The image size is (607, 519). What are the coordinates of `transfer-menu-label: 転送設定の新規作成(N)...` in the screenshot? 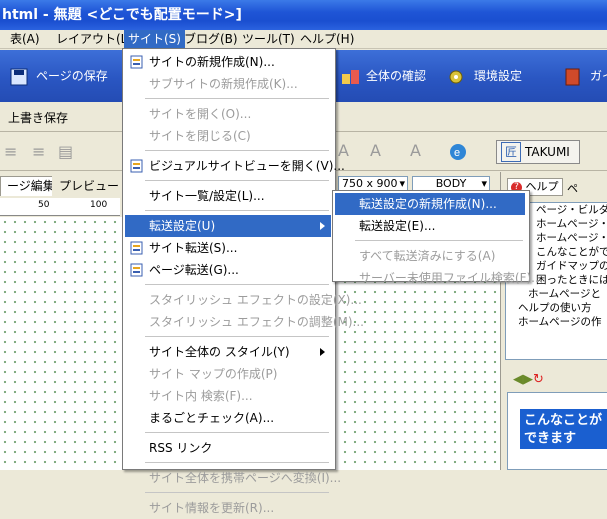 It's located at (428, 204).